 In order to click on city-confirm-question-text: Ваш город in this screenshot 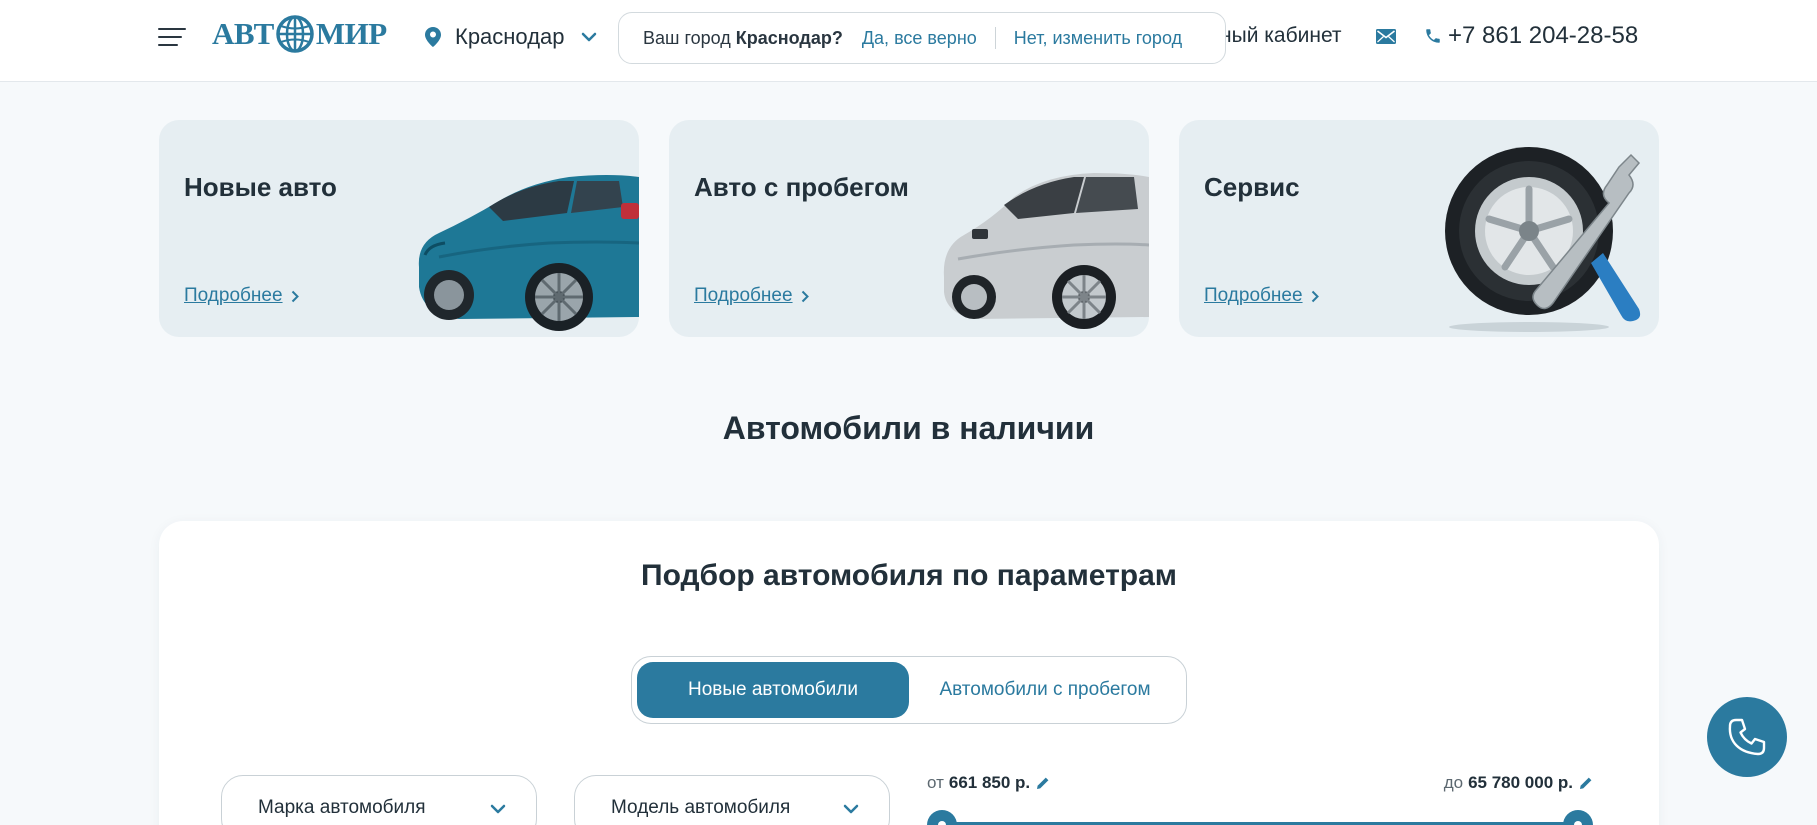, I will do `click(687, 37)`.